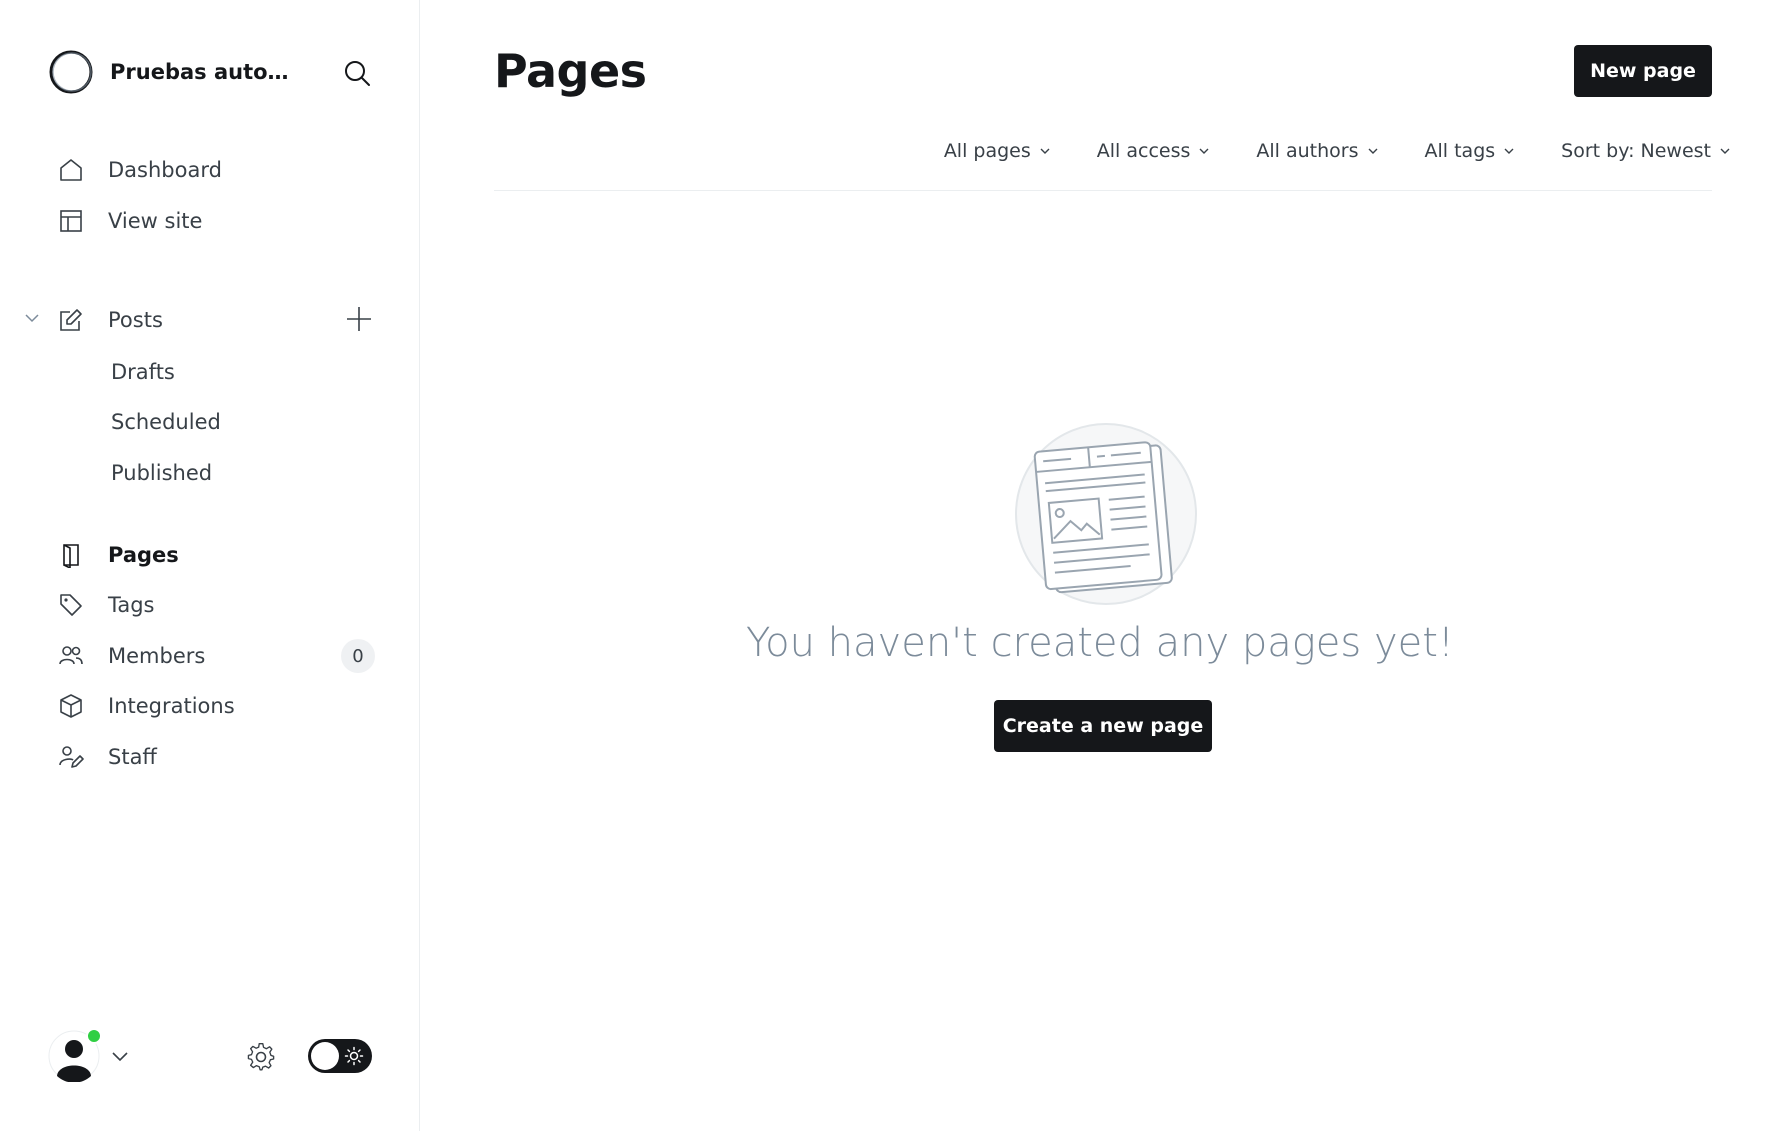 The width and height of the screenshot is (1779, 1131). What do you see at coordinates (71, 706) in the screenshot?
I see `cube-icon` at bounding box center [71, 706].